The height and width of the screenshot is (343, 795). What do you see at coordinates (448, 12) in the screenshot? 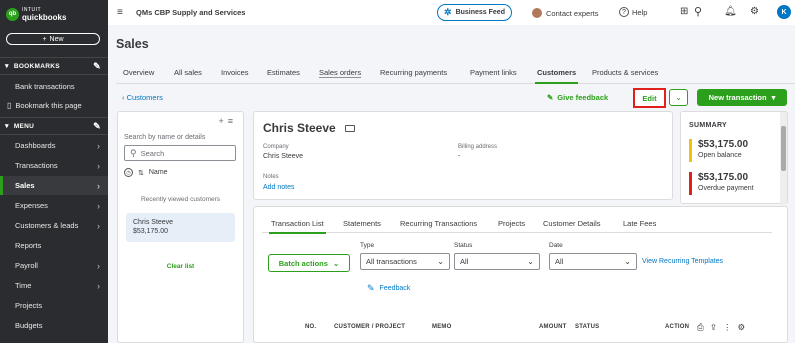
I see `sparkle-icon: ✲` at bounding box center [448, 12].